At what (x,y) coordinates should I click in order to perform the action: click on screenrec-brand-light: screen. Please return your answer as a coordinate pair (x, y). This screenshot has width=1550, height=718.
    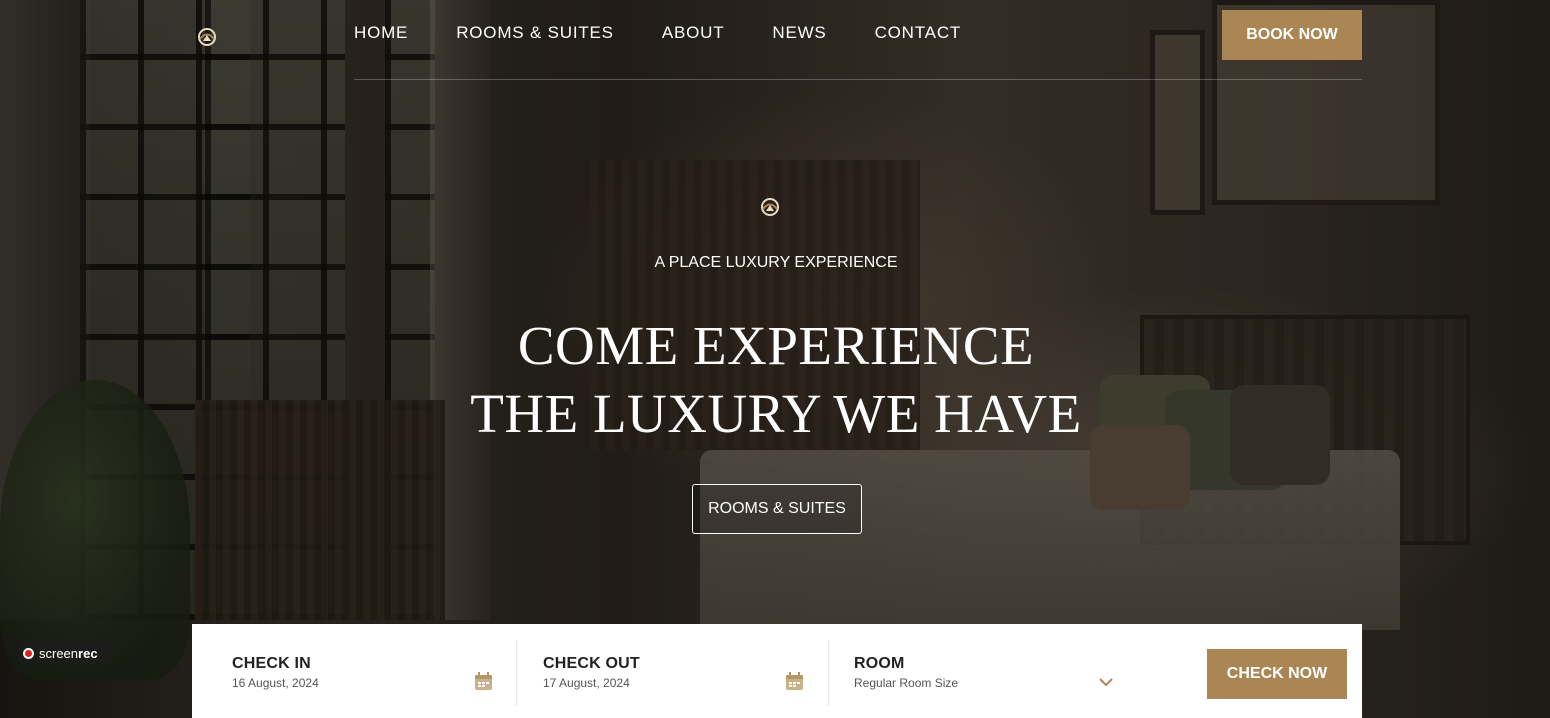
    Looking at the image, I should click on (59, 653).